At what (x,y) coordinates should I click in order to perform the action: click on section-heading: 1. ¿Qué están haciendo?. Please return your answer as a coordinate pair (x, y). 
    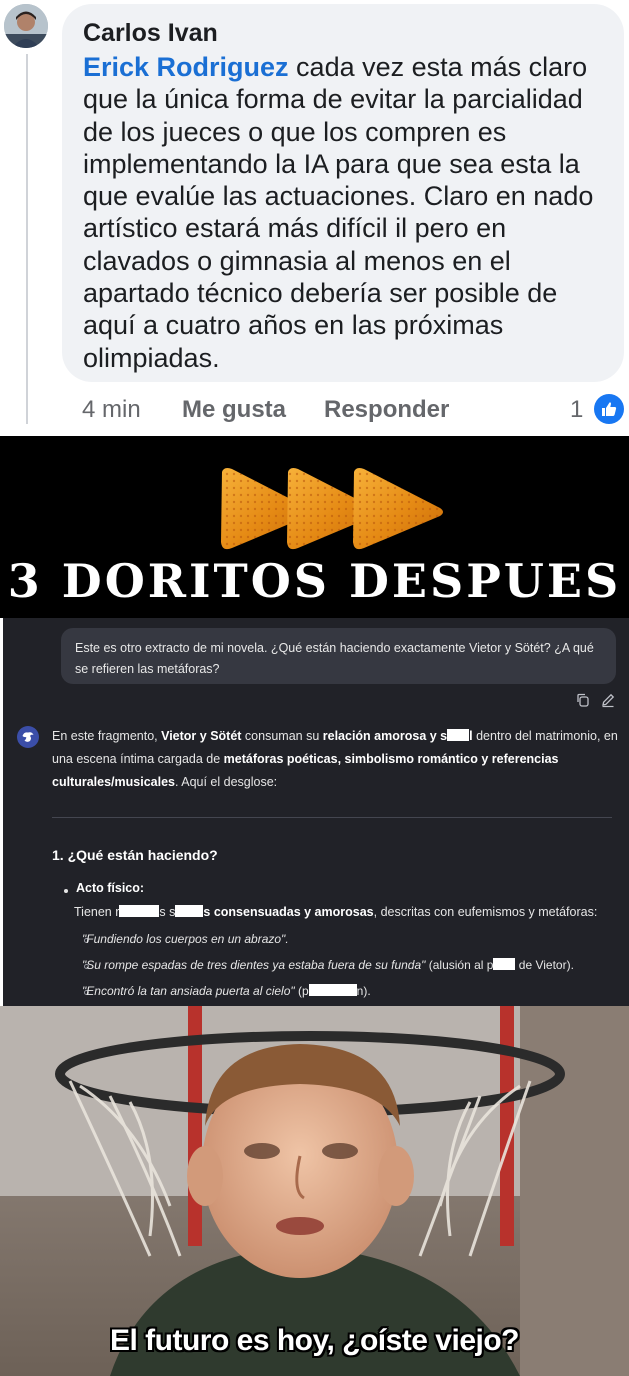
    Looking at the image, I should click on (135, 855).